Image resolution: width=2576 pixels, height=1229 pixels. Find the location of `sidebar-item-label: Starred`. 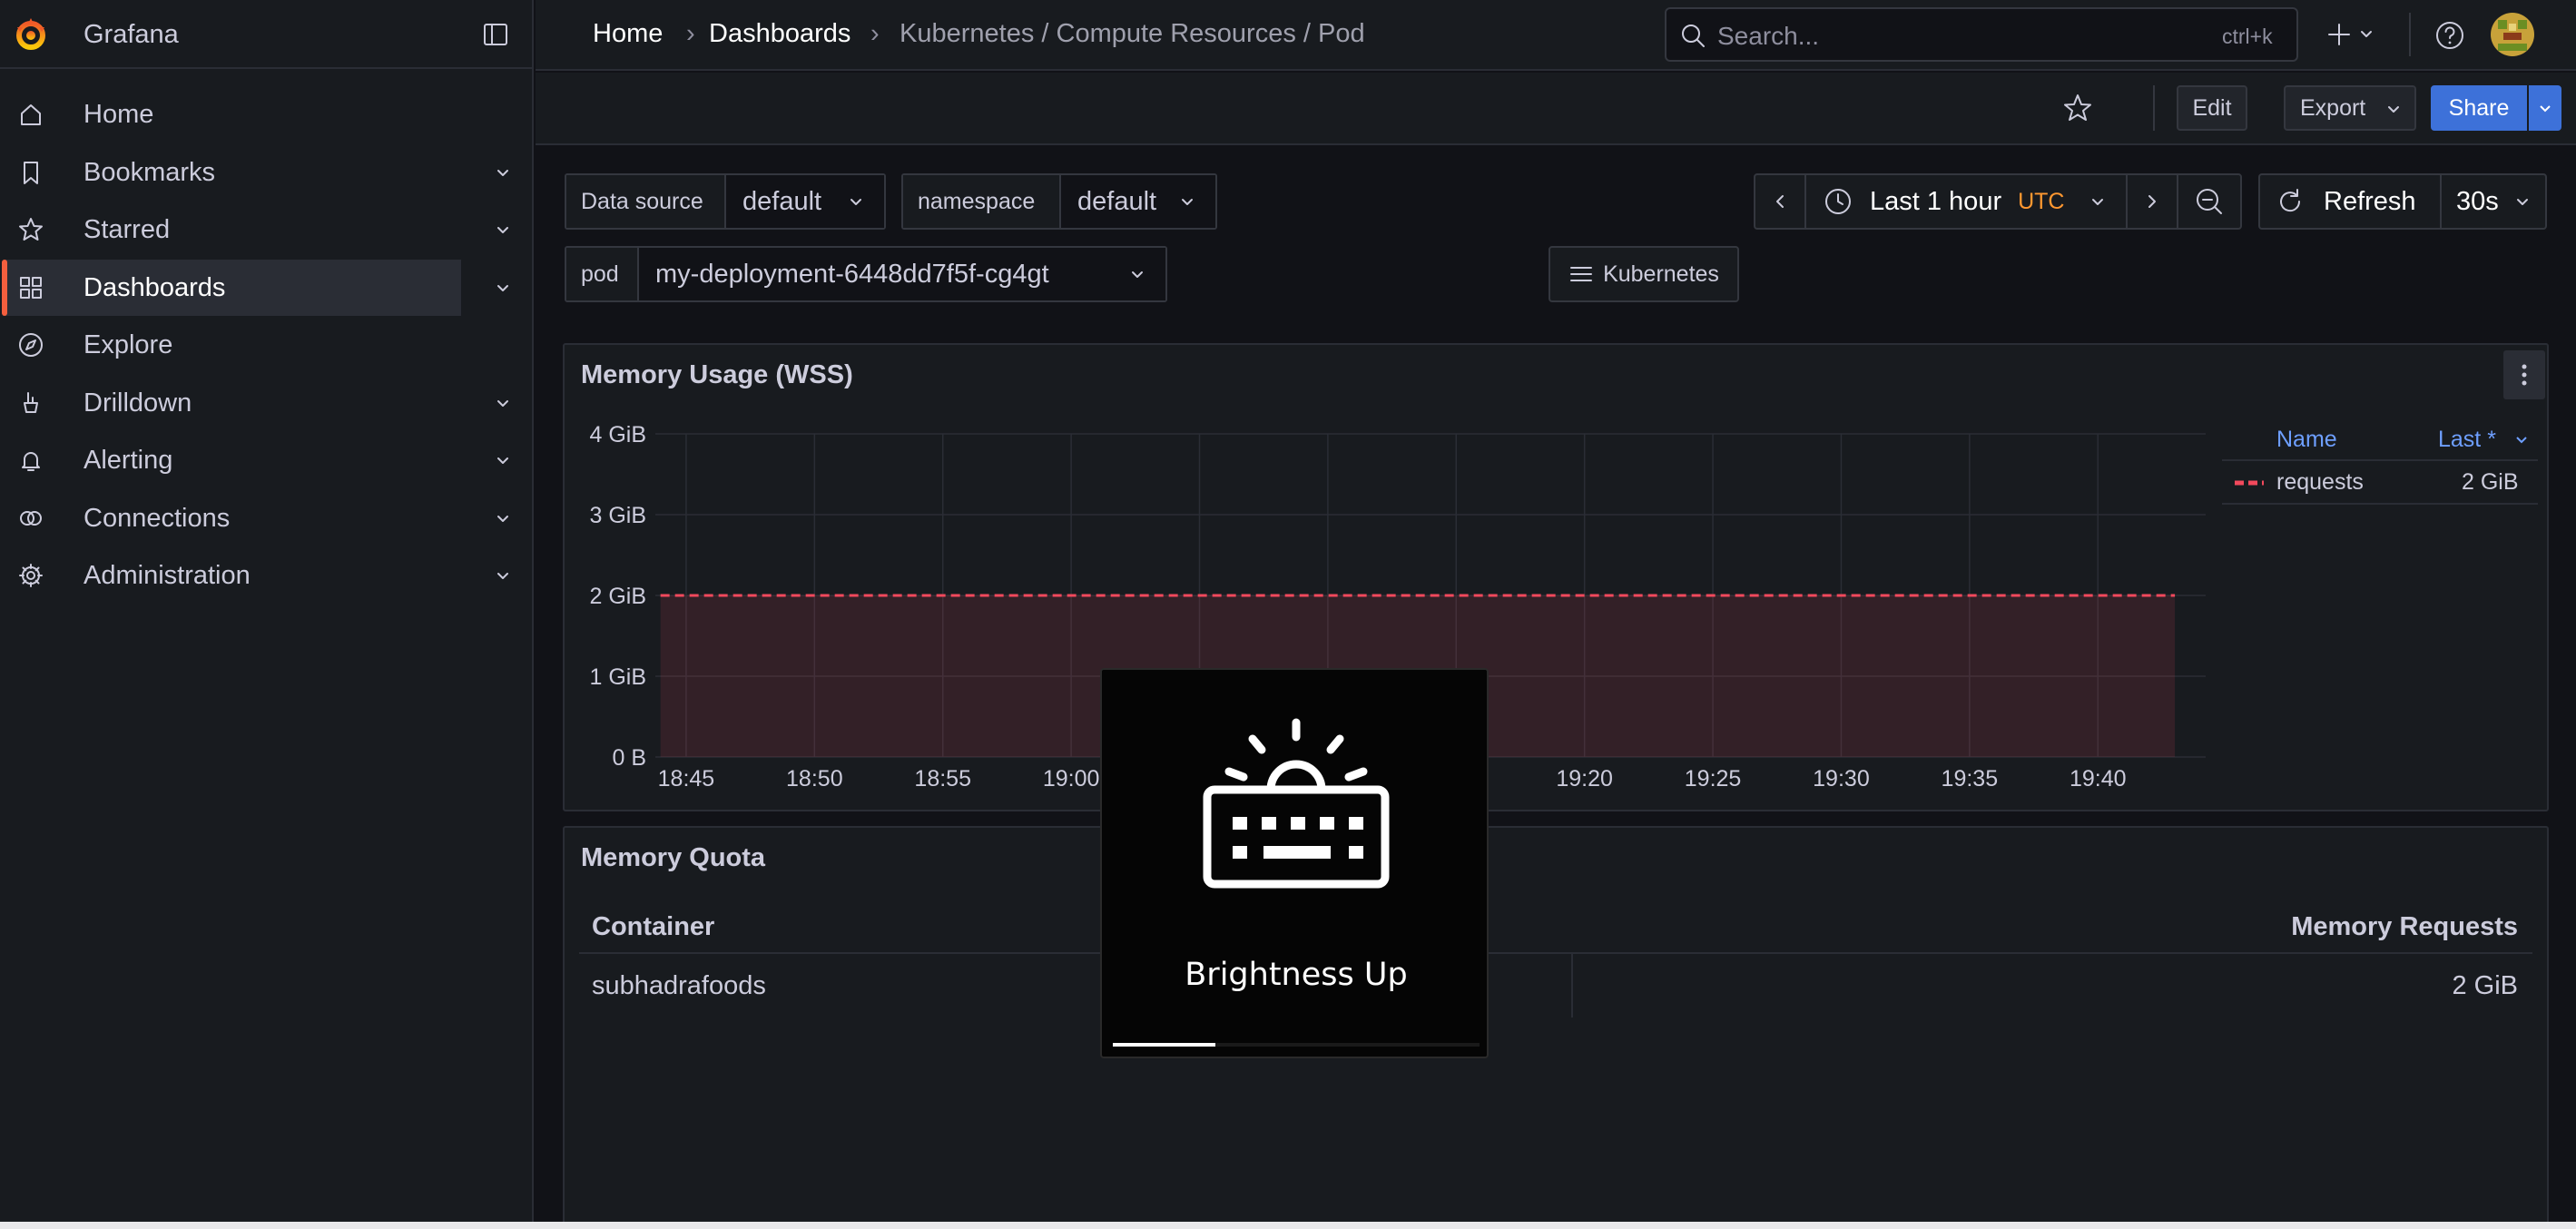

sidebar-item-label: Starred is located at coordinates (127, 229).